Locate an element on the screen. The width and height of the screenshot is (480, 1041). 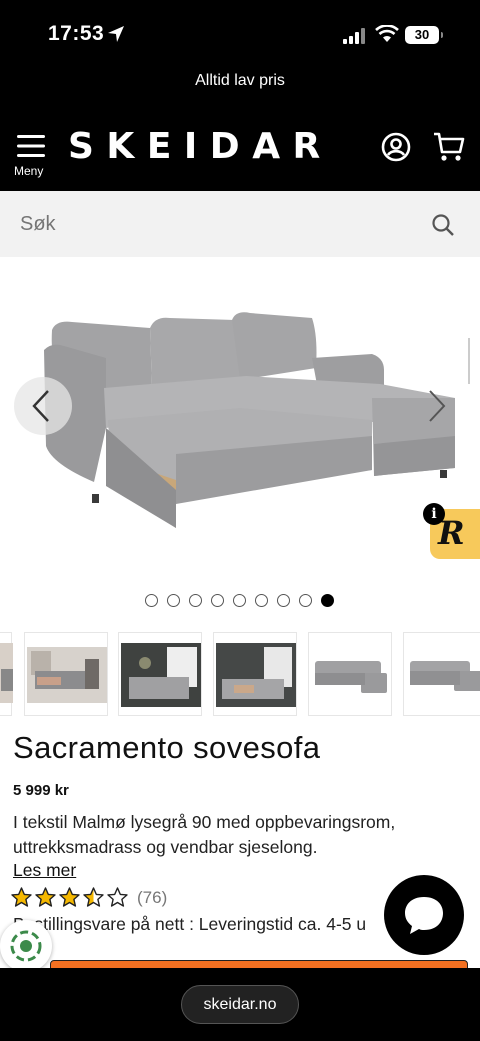
search-bar is located at coordinates (240, 224).